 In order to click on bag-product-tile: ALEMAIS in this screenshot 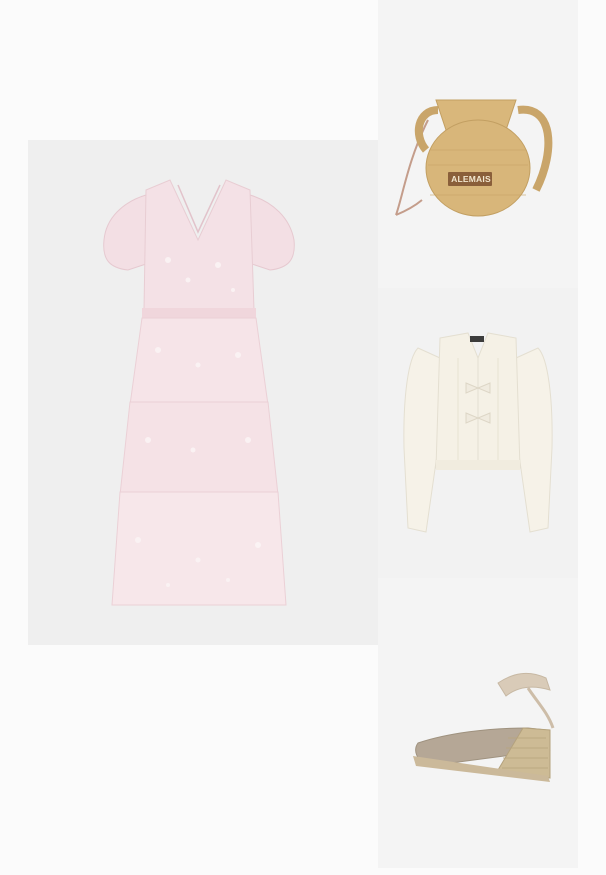, I will do `click(478, 144)`.